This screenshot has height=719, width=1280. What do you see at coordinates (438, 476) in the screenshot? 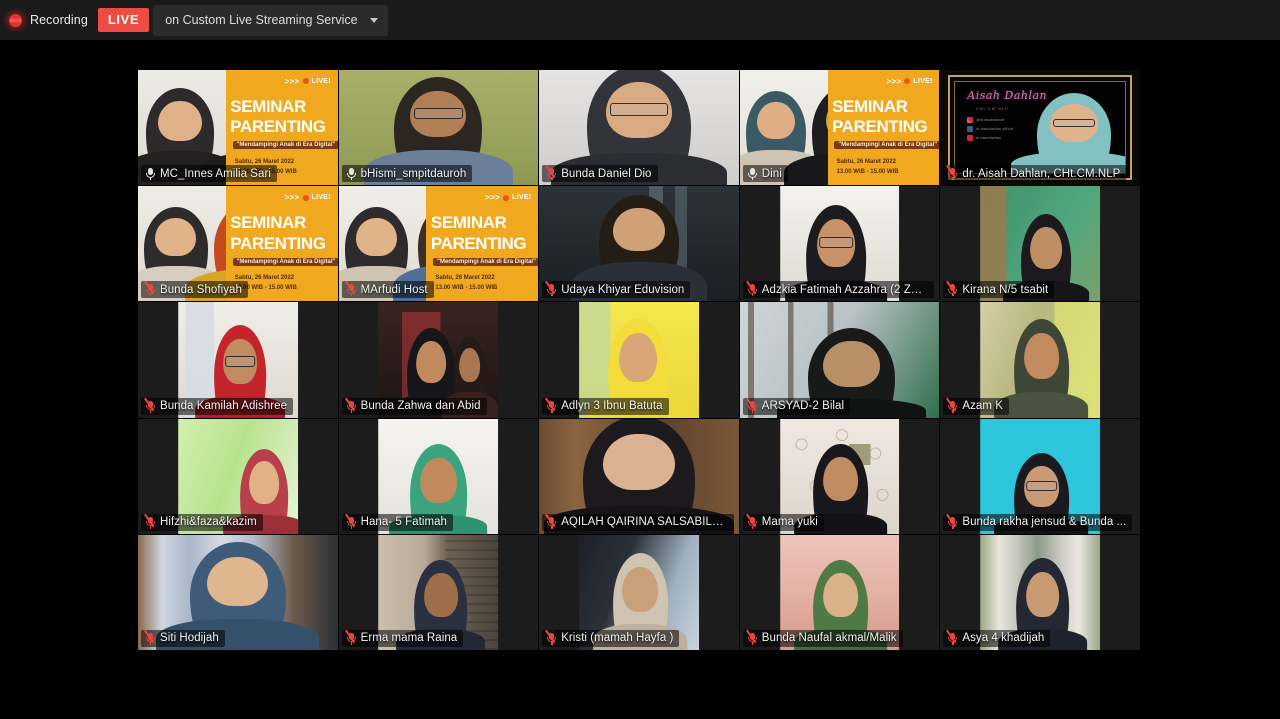
I see `participant-tile: Hana- 5 Fatimah` at bounding box center [438, 476].